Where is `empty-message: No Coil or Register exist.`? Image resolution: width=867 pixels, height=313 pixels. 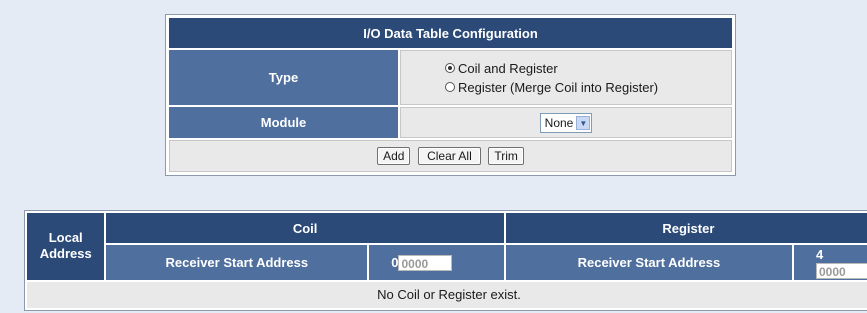
empty-message: No Coil or Register exist. is located at coordinates (447, 294).